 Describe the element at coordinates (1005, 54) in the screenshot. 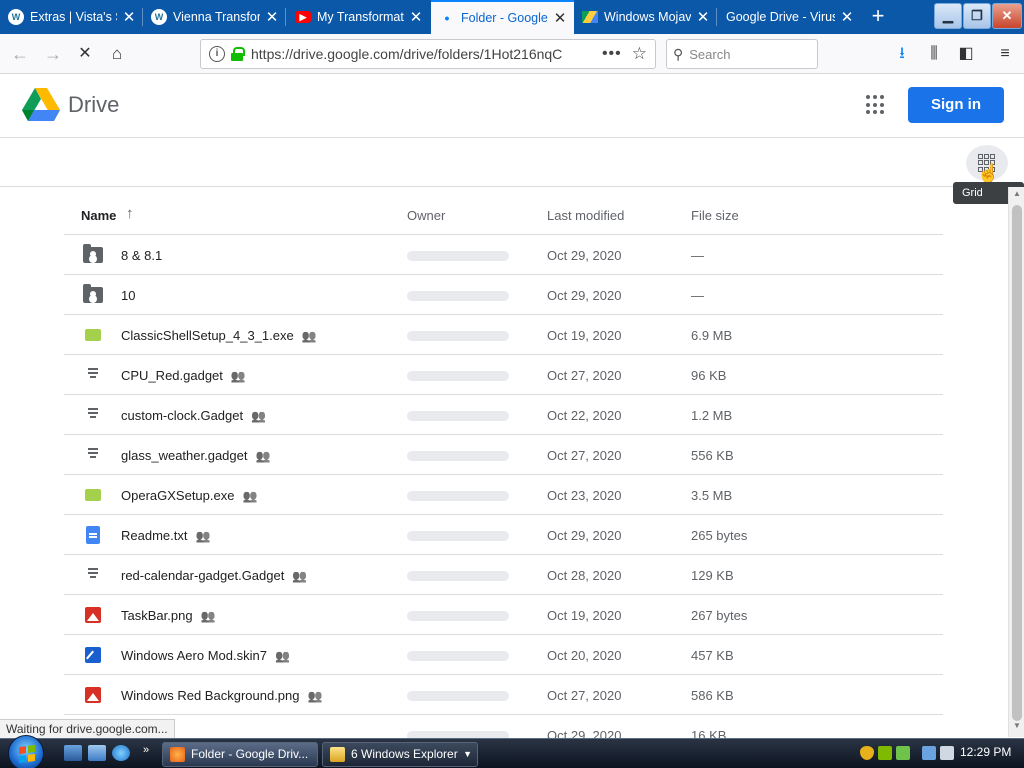

I see `menu-icon: ≡` at that location.